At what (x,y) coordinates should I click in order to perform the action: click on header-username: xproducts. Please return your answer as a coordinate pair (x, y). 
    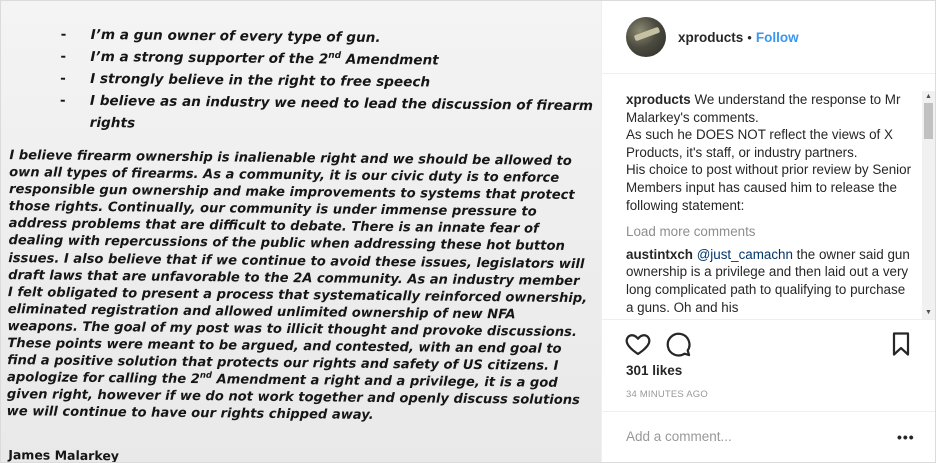
    Looking at the image, I should click on (710, 37).